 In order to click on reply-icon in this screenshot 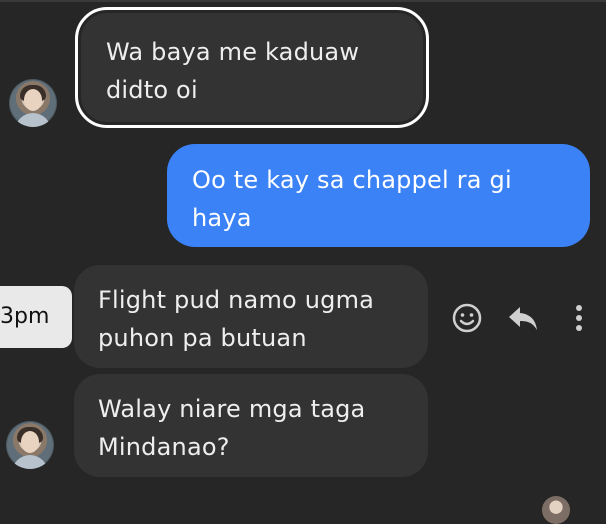, I will do `click(523, 318)`.